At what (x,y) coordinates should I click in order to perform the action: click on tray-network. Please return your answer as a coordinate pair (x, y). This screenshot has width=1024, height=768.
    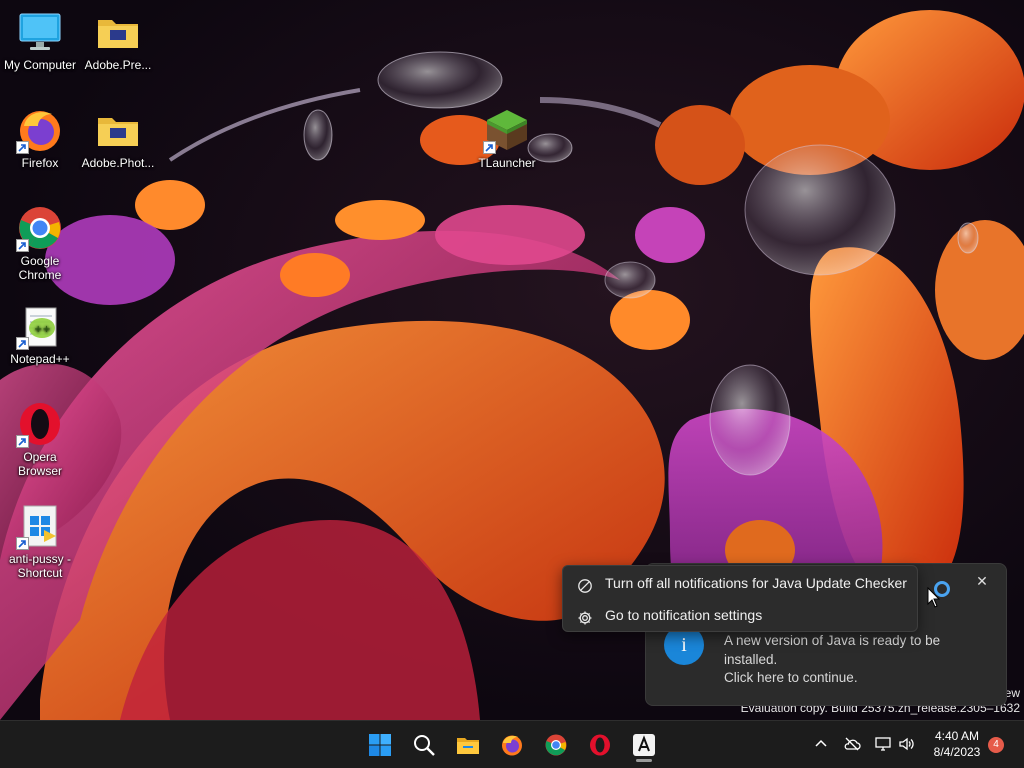
    Looking at the image, I should click on (884, 745).